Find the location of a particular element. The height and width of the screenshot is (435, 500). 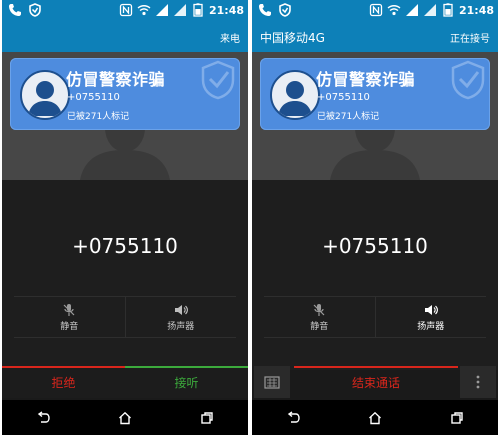

call-header: 来电 is located at coordinates (125, 37).